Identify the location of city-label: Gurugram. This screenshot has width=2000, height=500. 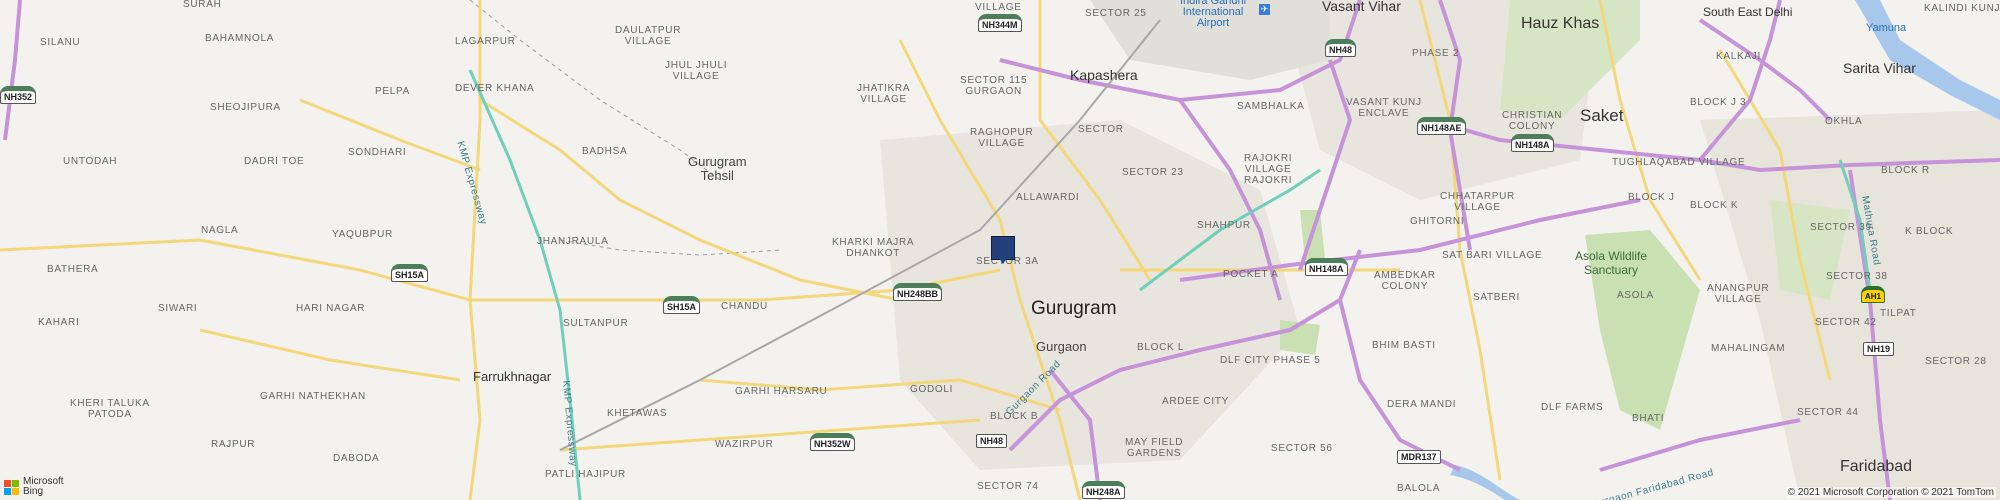
(1074, 308).